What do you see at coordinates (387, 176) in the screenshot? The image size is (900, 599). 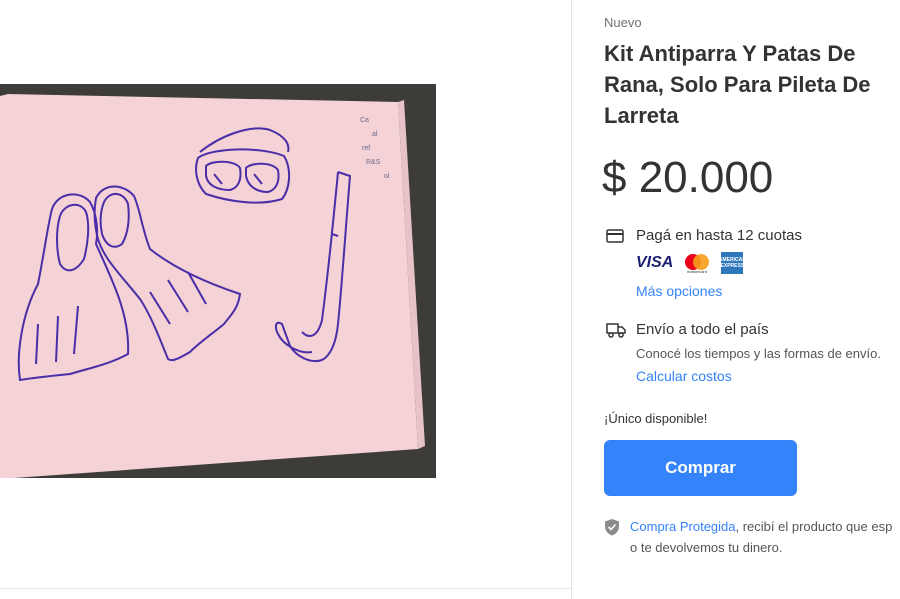 I see `photo-note: ol` at bounding box center [387, 176].